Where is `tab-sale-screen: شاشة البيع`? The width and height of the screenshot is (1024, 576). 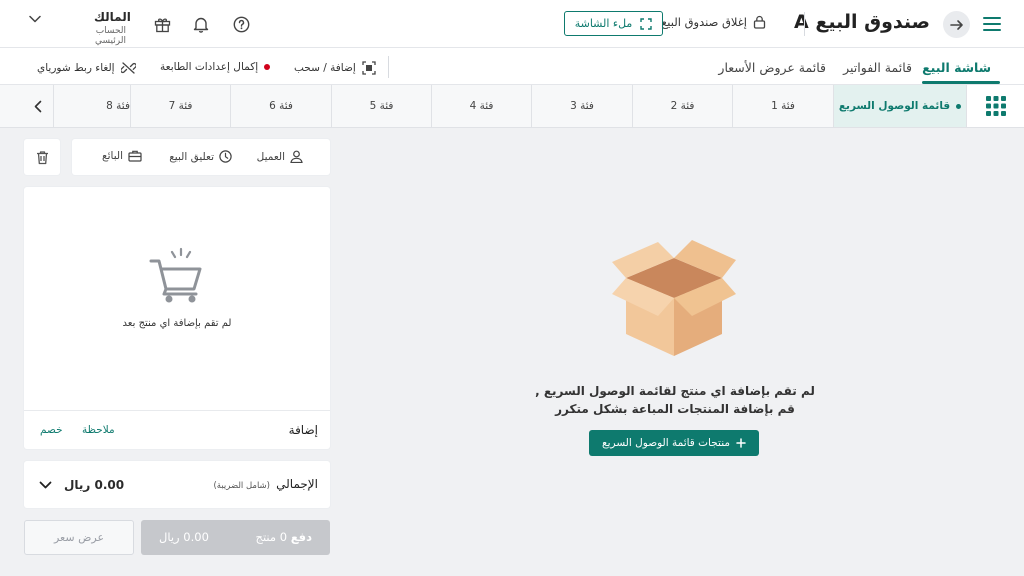 tab-sale-screen: شاشة البيع is located at coordinates (956, 67).